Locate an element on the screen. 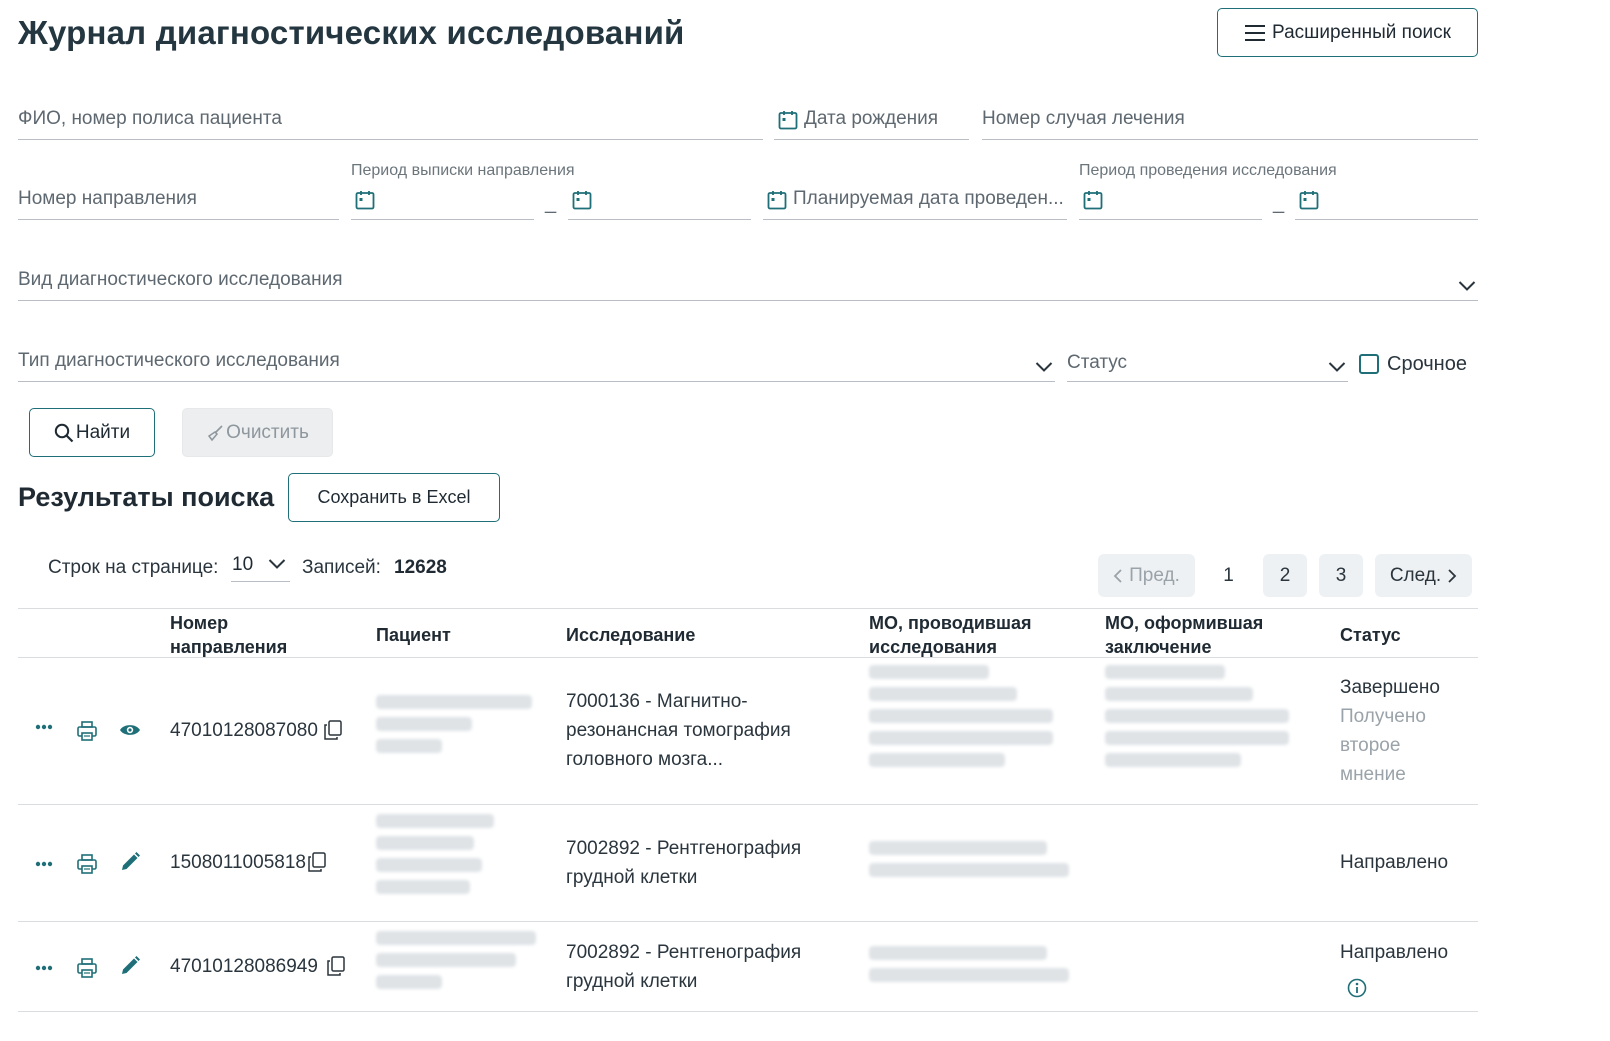 Image resolution: width=1610 pixels, height=1041 pixels. export-excel-label: Сохранить в Excel is located at coordinates (394, 497).